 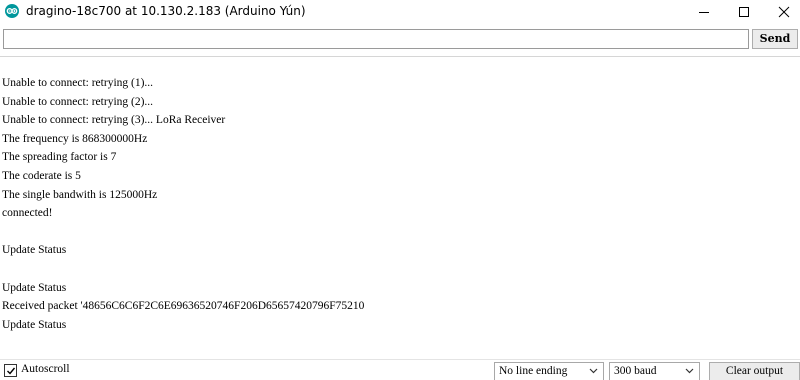 I want to click on minimize-icon, so click(x=704, y=12).